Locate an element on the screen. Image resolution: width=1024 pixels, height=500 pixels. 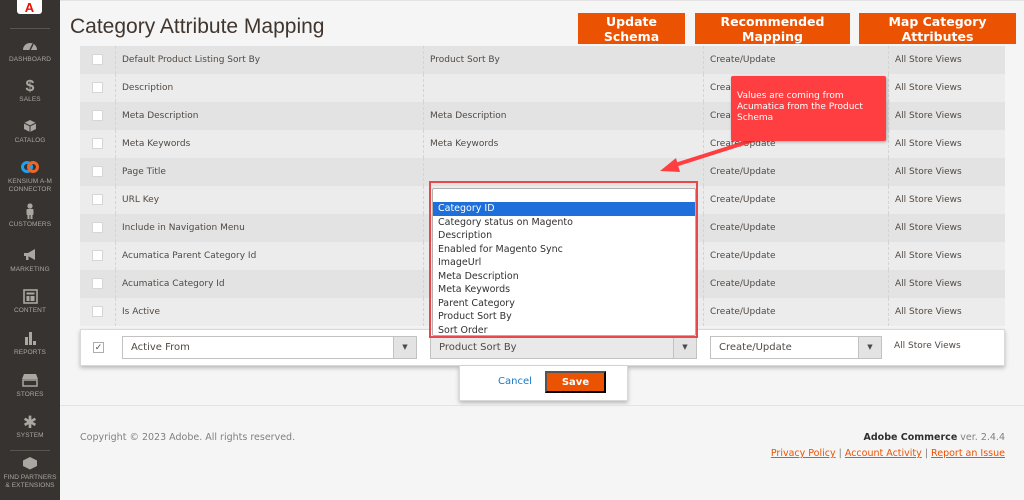
sidebar-item-sales: $ Sales is located at coordinates (30, 91).